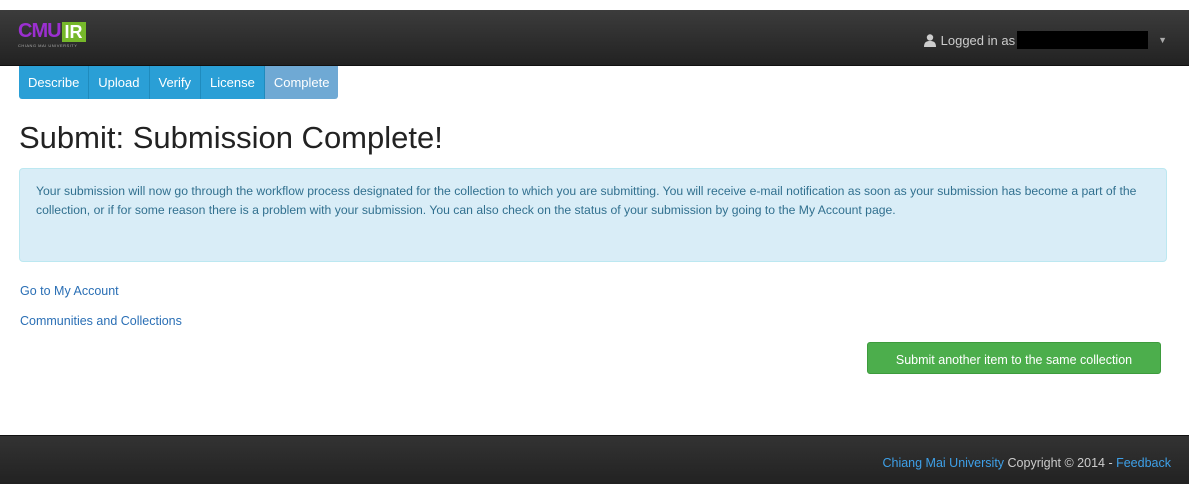  I want to click on step-verify: Verify, so click(175, 82).